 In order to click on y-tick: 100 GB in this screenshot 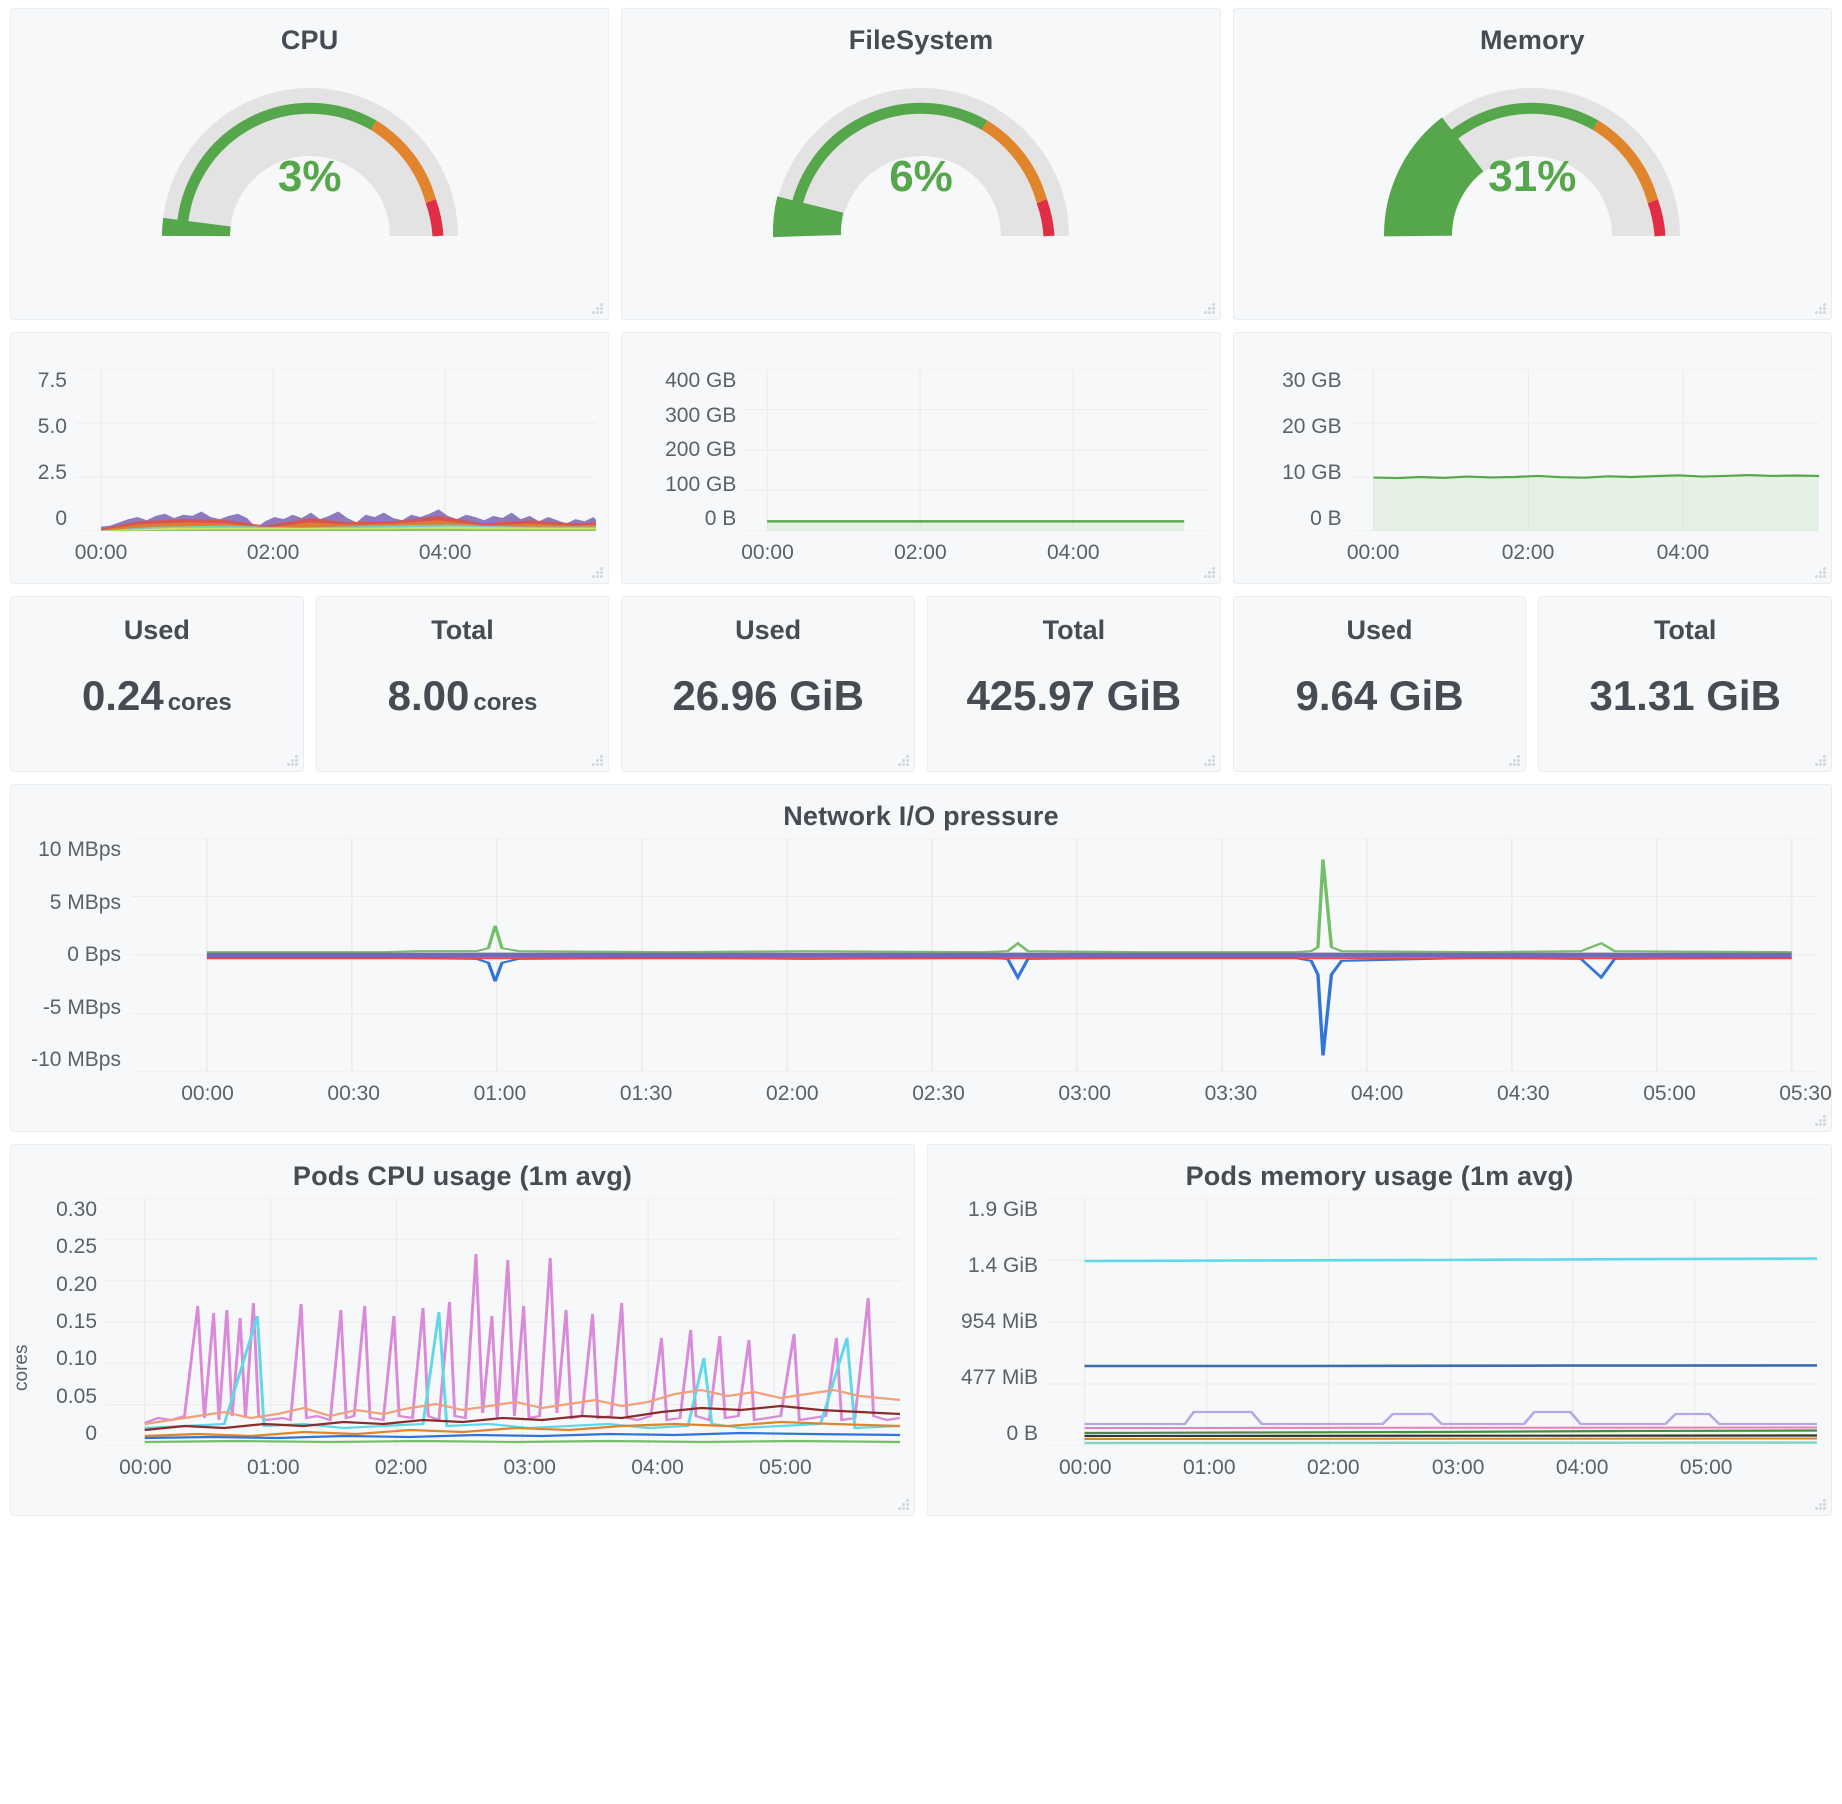, I will do `click(701, 484)`.